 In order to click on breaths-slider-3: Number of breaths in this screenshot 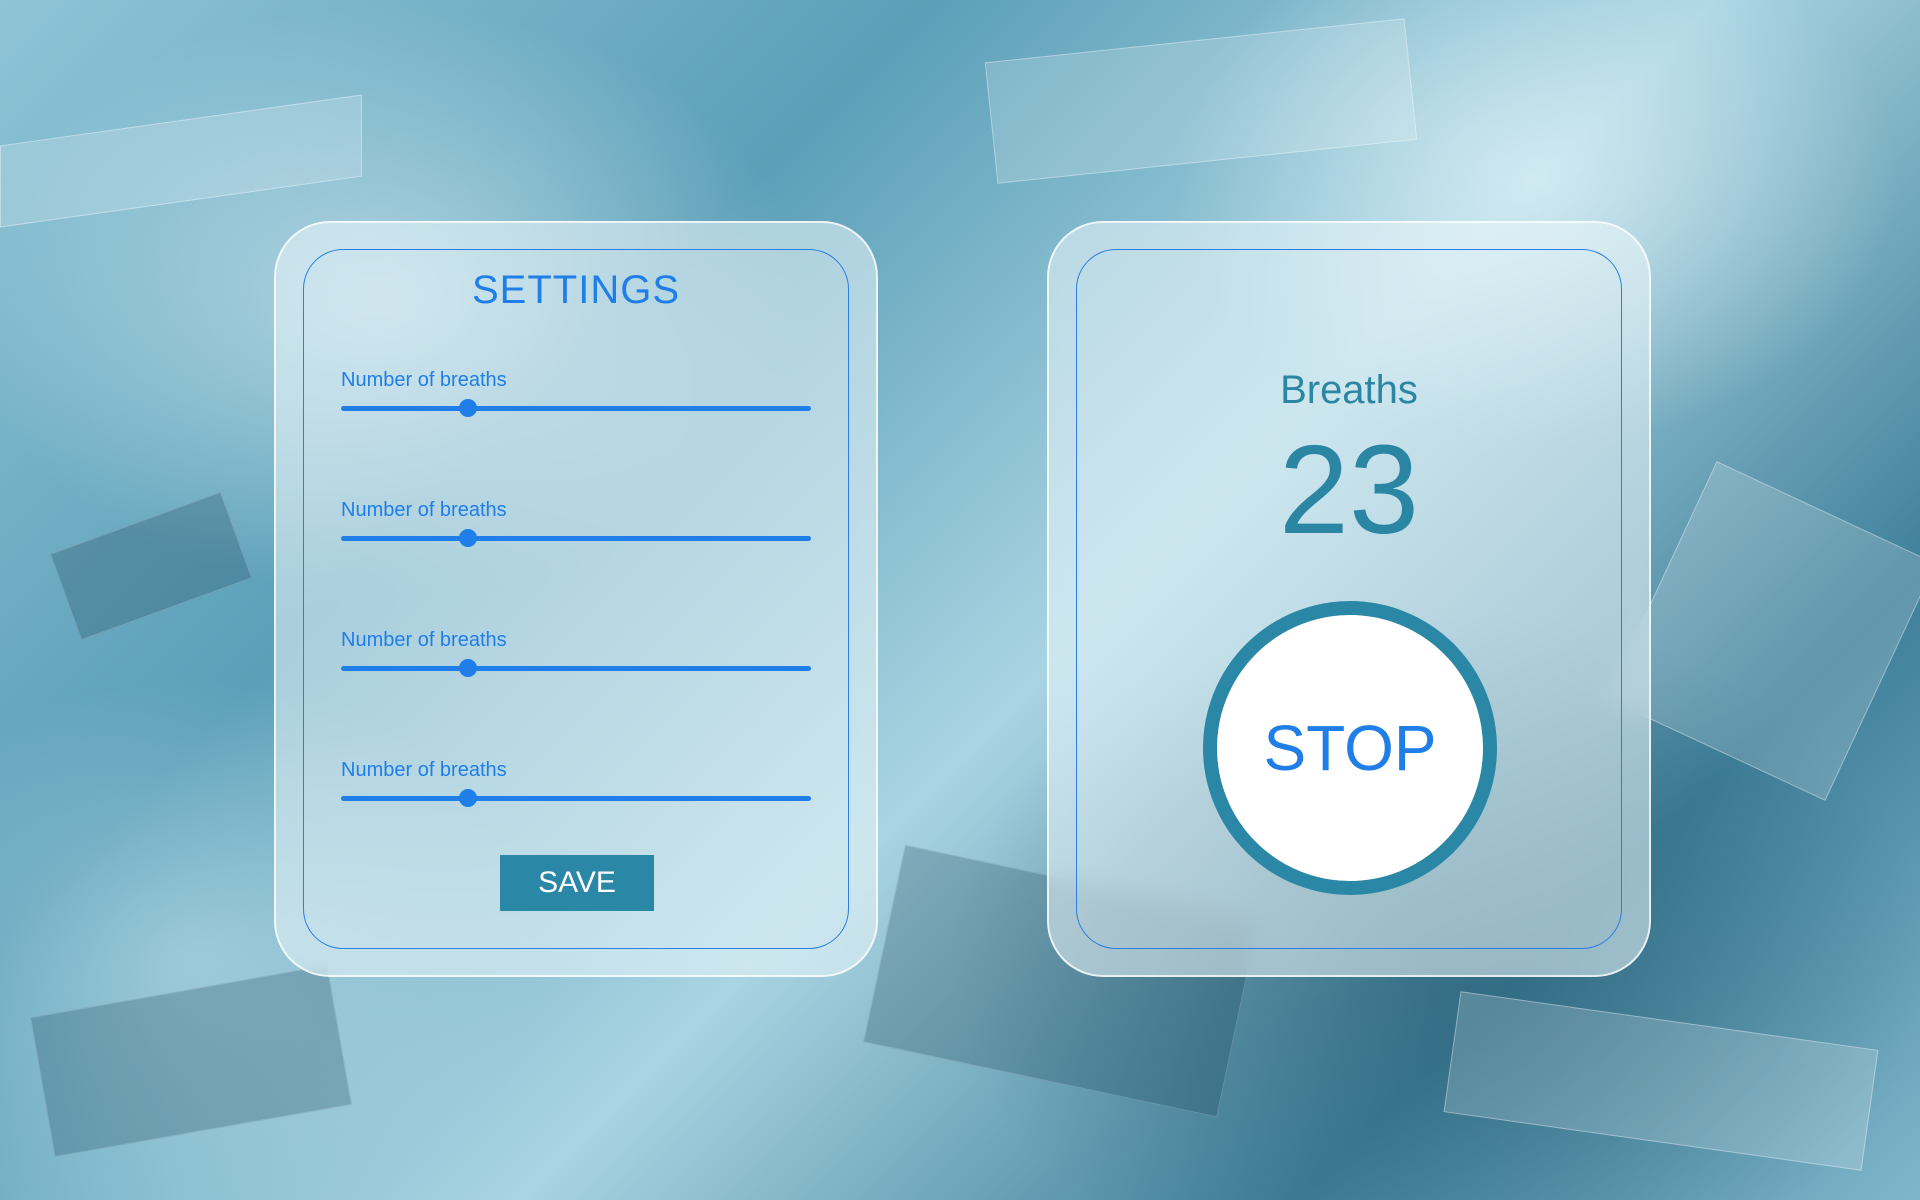, I will do `click(576, 652)`.